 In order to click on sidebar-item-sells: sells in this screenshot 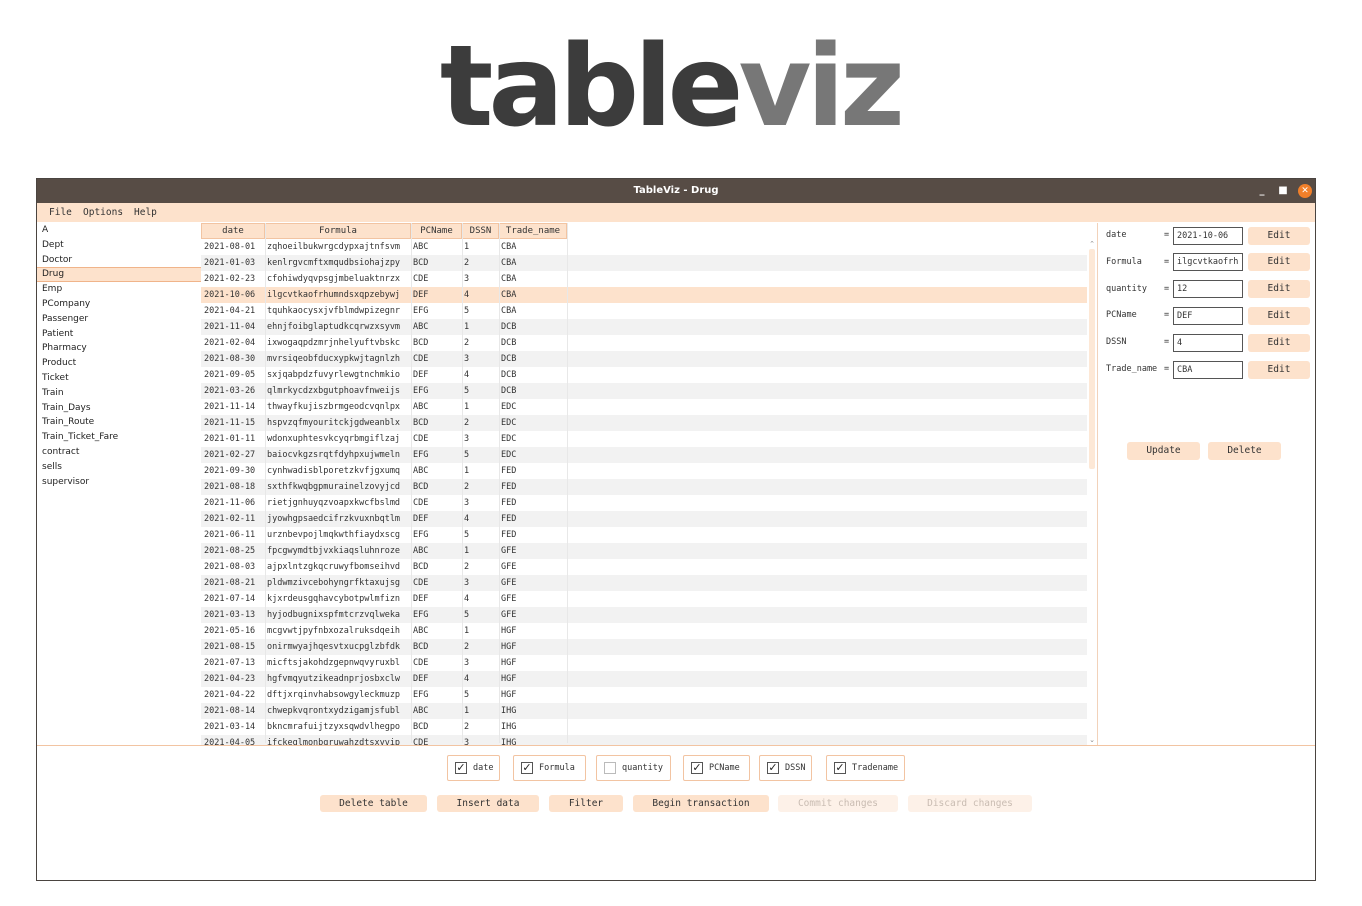, I will do `click(119, 467)`.